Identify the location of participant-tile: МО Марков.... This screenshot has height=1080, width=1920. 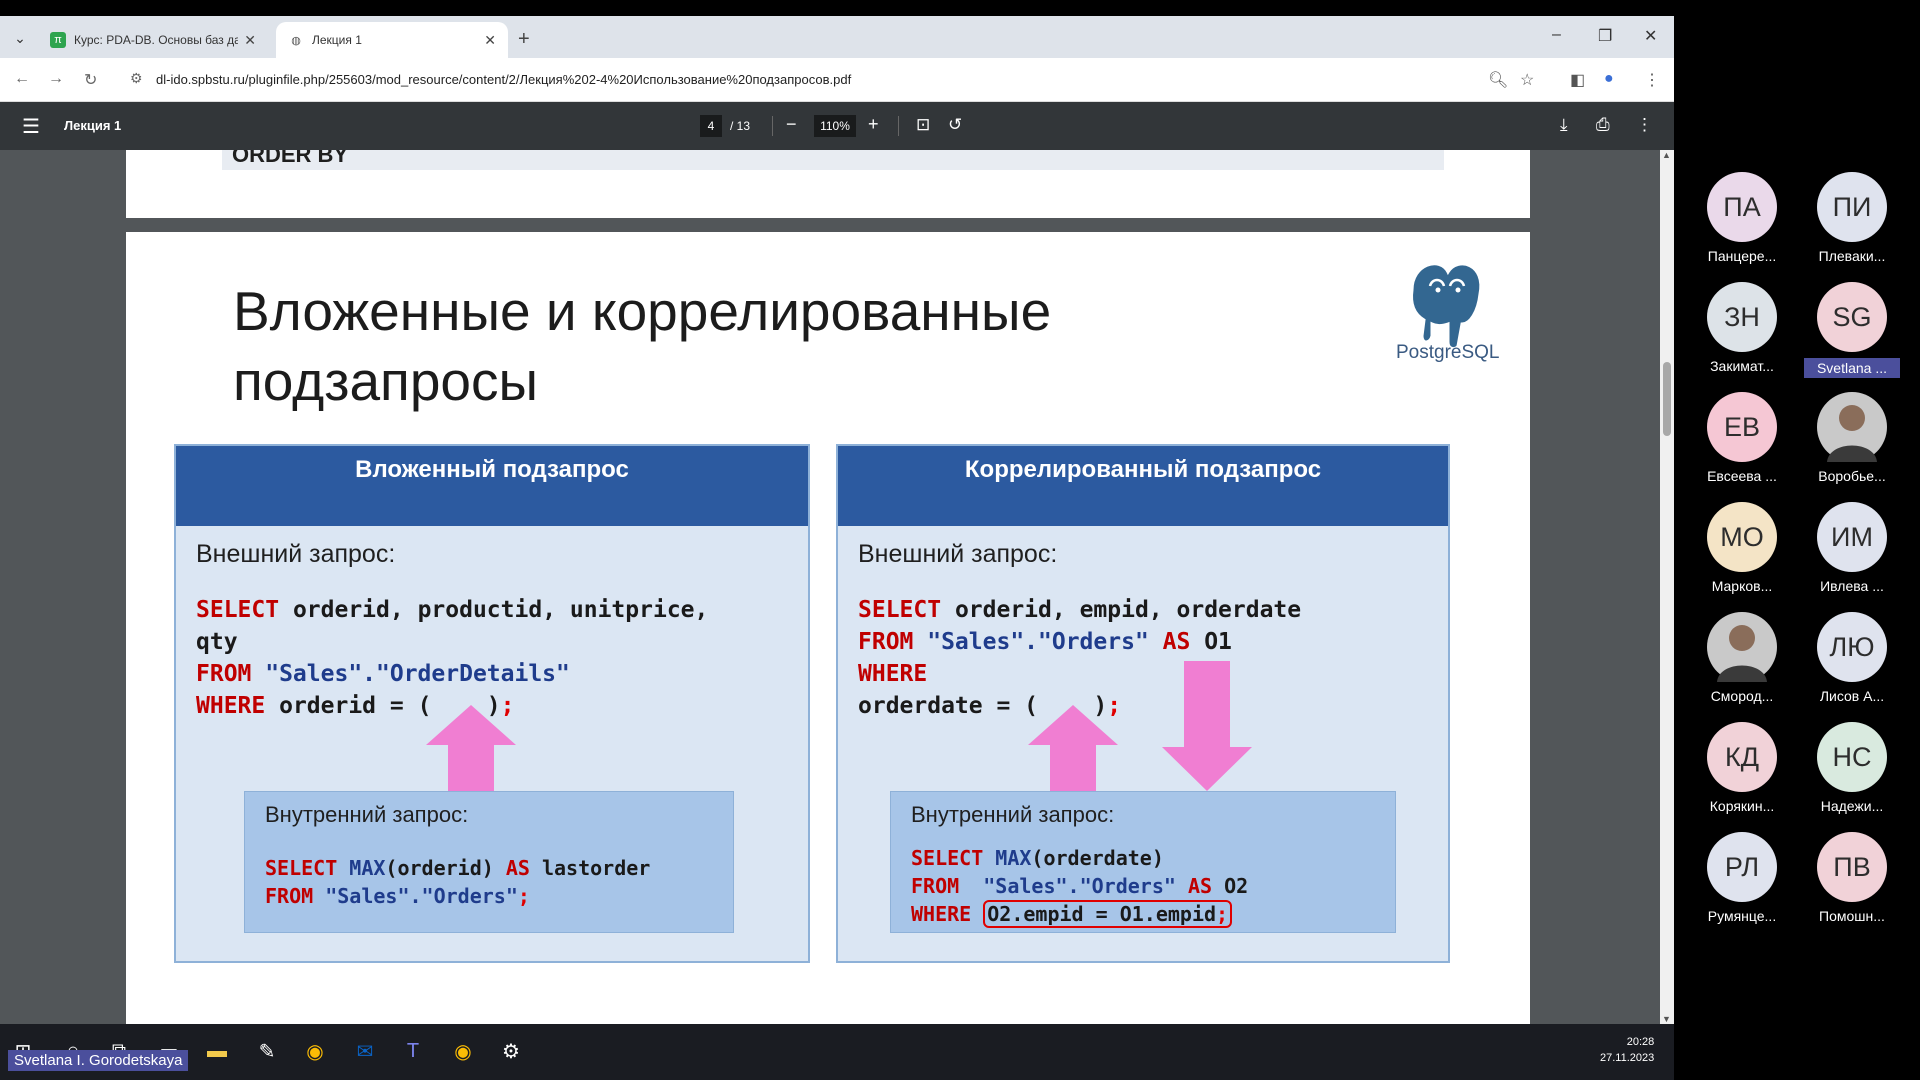
(1742, 548).